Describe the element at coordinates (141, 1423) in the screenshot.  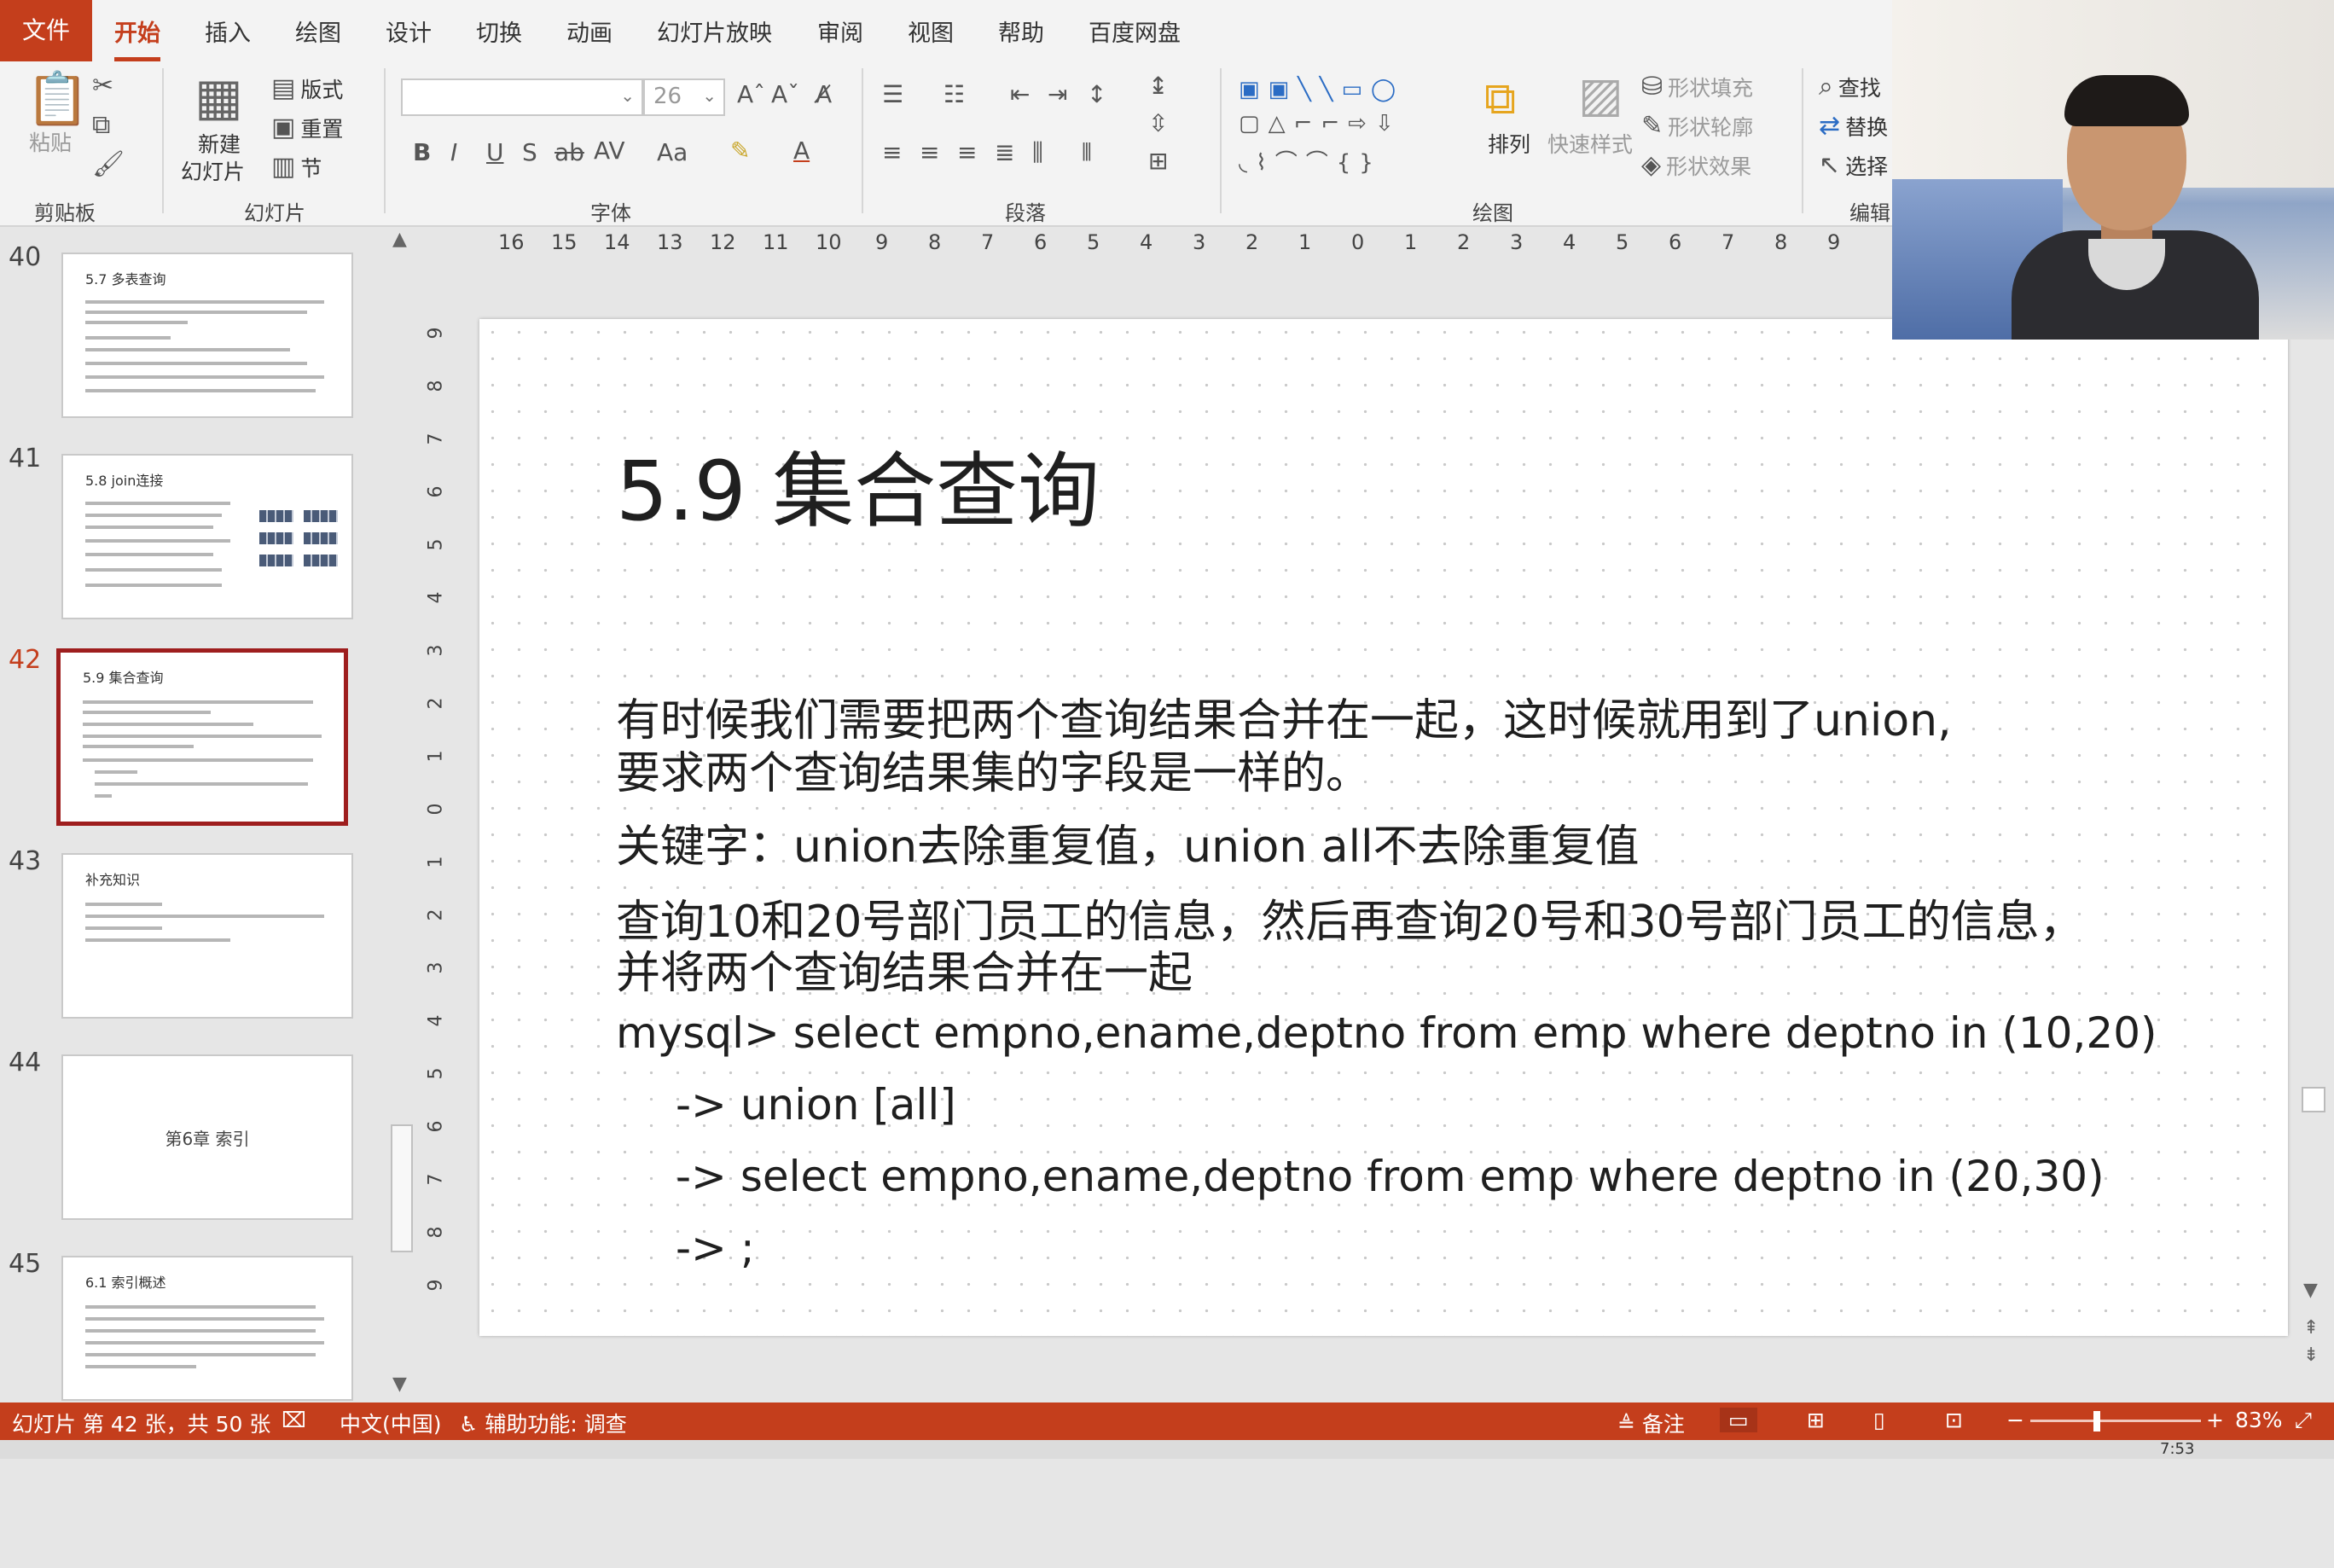
I see `slide-count-status: 幻灯片 第 42 张，共 50 张` at that location.